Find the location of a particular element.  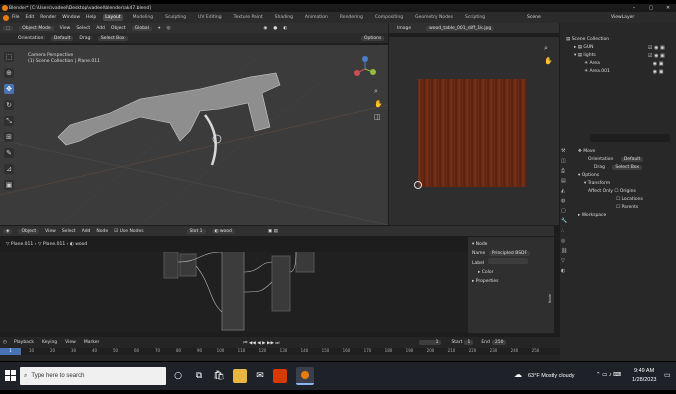

tab-animation: Animation is located at coordinates (316, 17).